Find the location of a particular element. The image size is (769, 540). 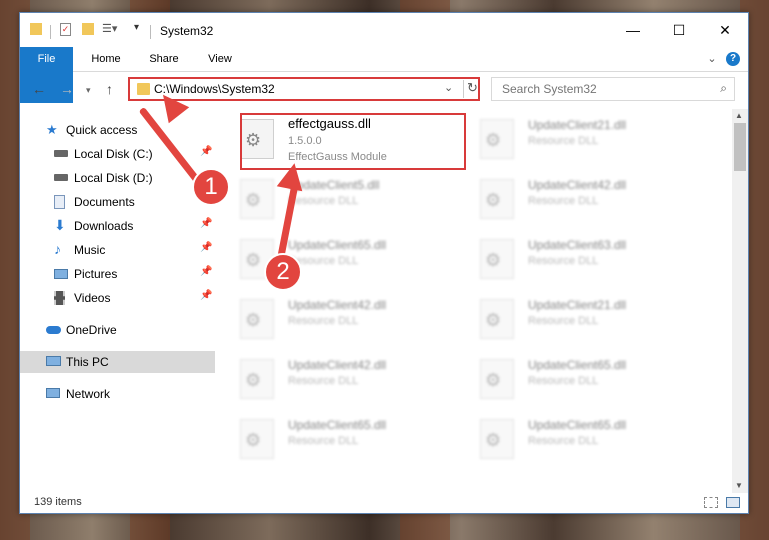

sidebar-item-downloads: ⬇ Downloads 📌 is located at coordinates (117, 226).